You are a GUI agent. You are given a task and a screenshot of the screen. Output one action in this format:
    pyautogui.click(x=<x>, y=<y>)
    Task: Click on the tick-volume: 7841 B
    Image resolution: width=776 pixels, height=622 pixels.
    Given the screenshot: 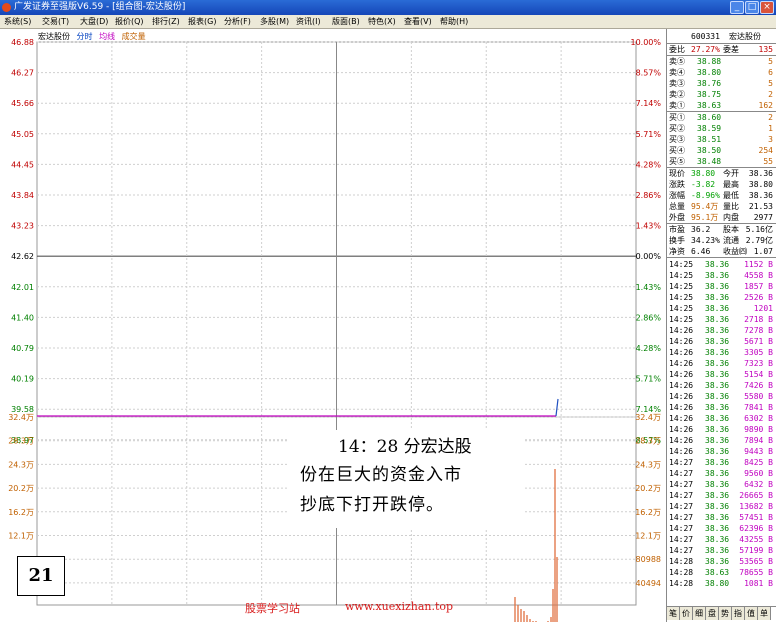 What is the action you would take?
    pyautogui.click(x=758, y=407)
    